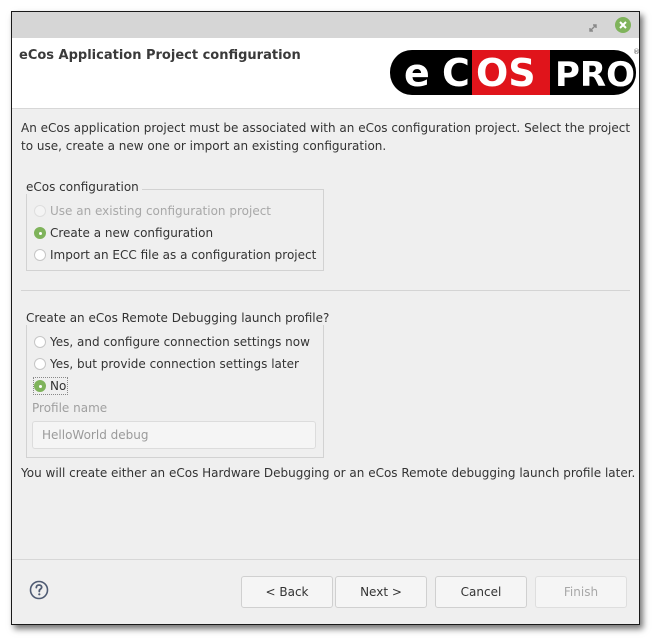 Image resolution: width=659 pixels, height=643 pixels. Describe the element at coordinates (58, 386) in the screenshot. I see `radio-label: No` at that location.